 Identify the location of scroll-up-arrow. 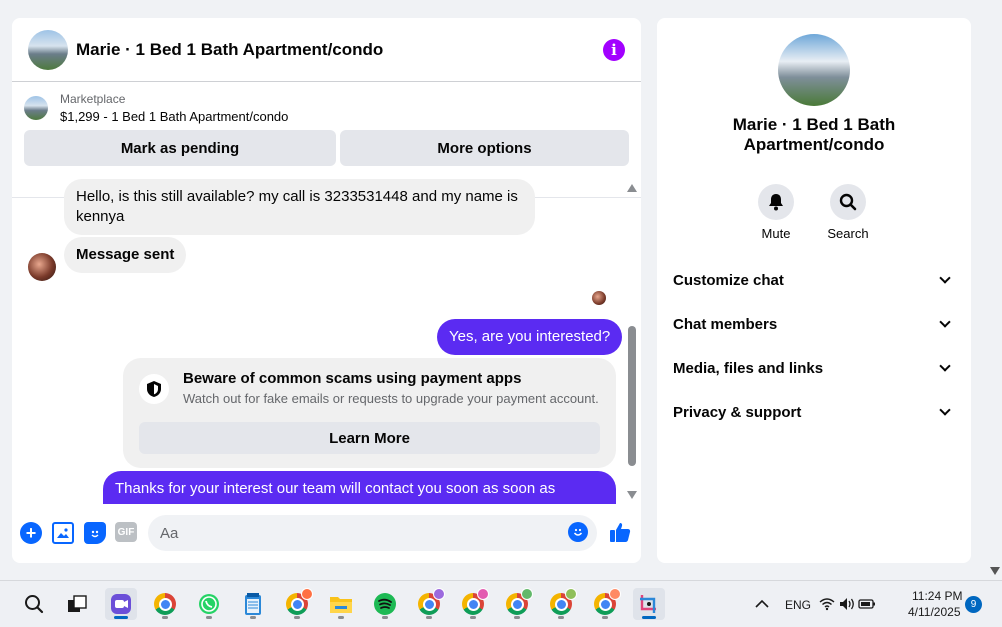
(632, 188).